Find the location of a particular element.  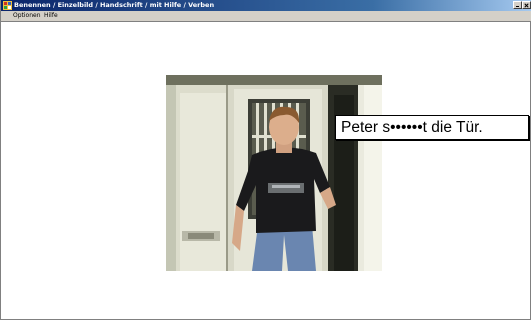

menu-bar: Optionen Hilfe is located at coordinates (266, 16).